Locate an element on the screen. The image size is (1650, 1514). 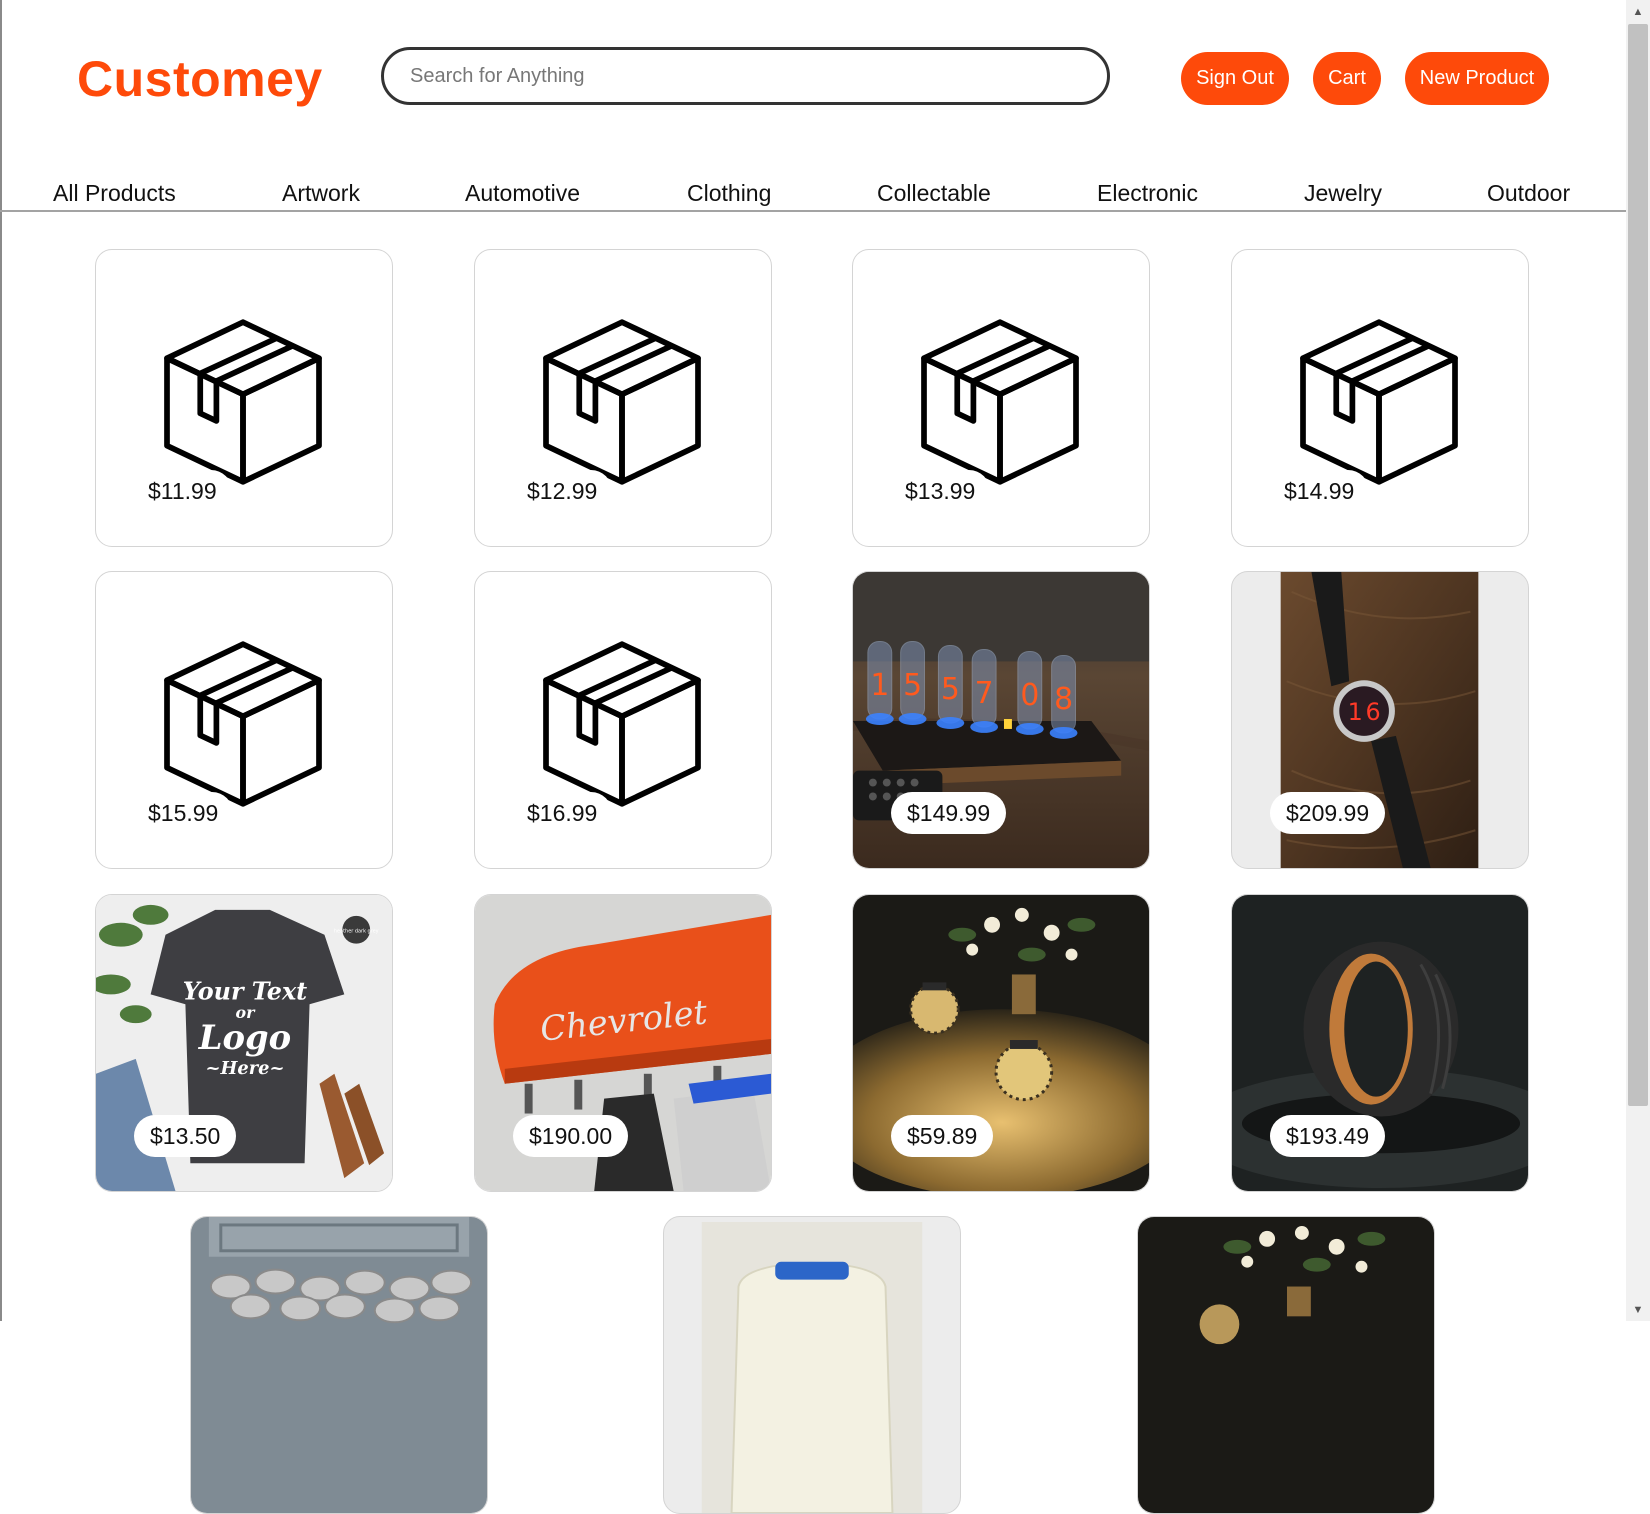
product-card: $13.99 is located at coordinates (1001, 398).